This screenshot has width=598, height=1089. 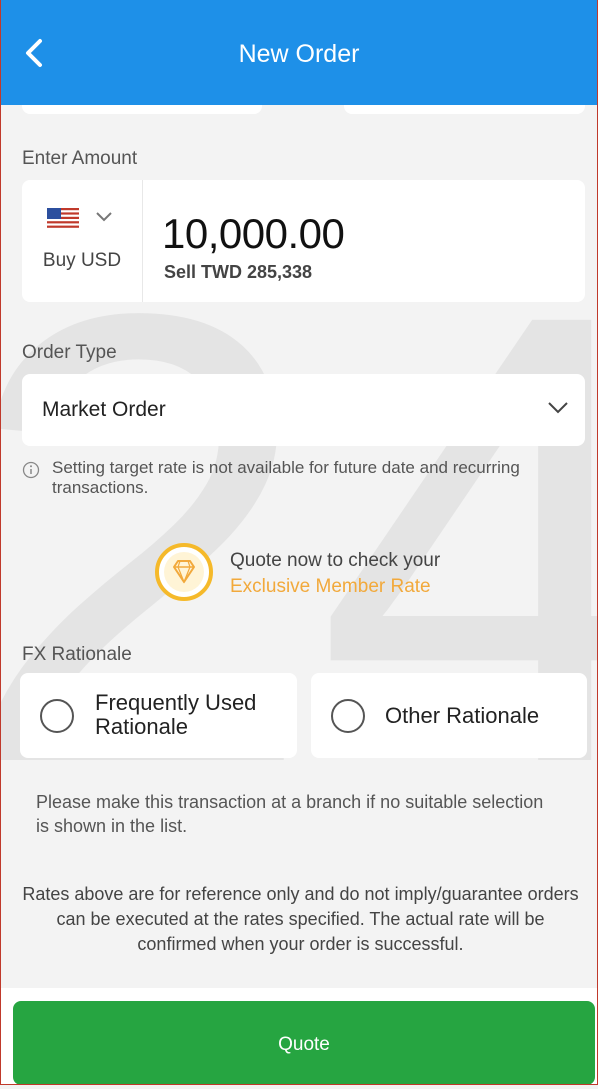 I want to click on diamond-icon, so click(x=184, y=572).